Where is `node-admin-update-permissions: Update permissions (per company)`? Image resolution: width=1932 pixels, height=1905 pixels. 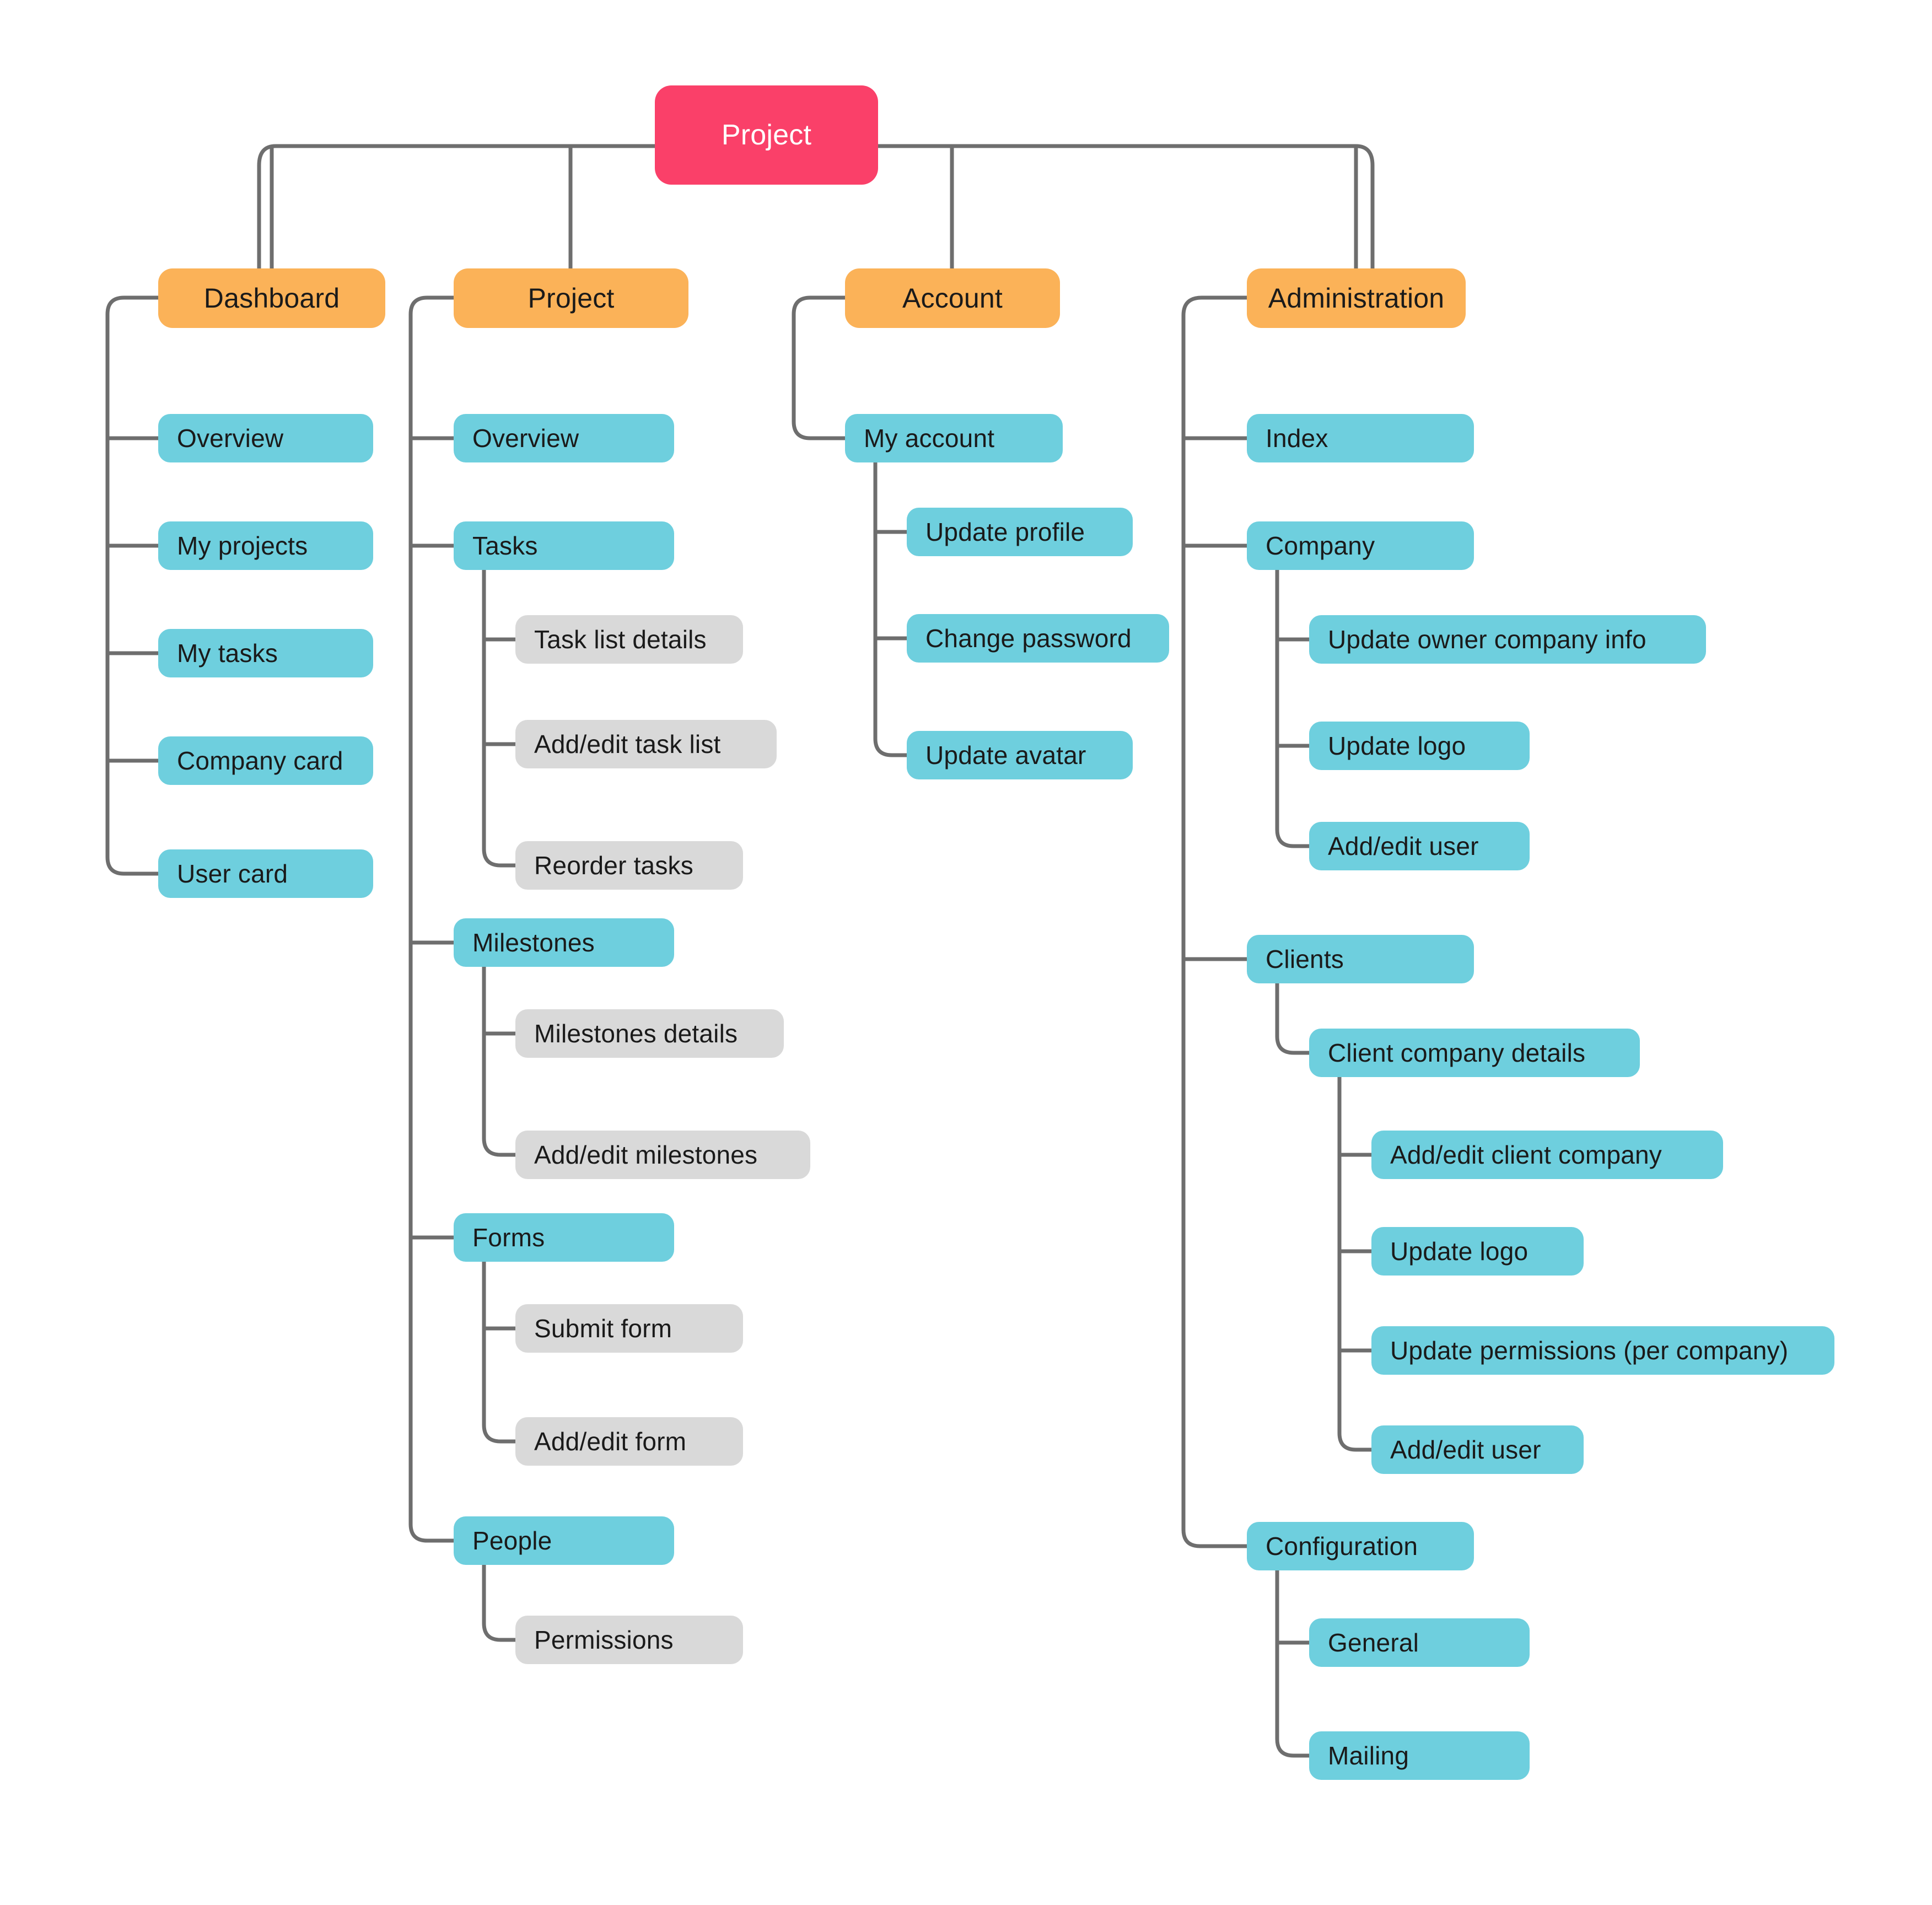
node-admin-update-permissions: Update permissions (per company) is located at coordinates (1602, 1350).